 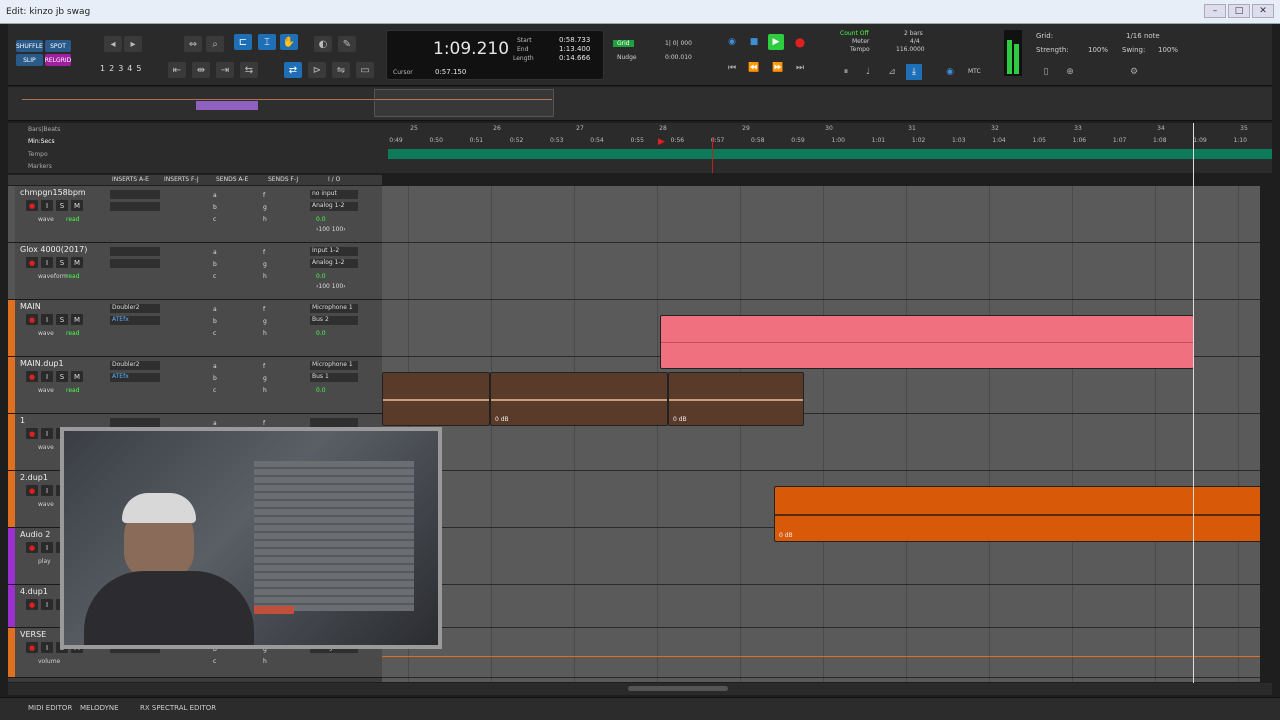 I want to click on shuffle-mode-button: SHUFFLE, so click(x=29, y=46).